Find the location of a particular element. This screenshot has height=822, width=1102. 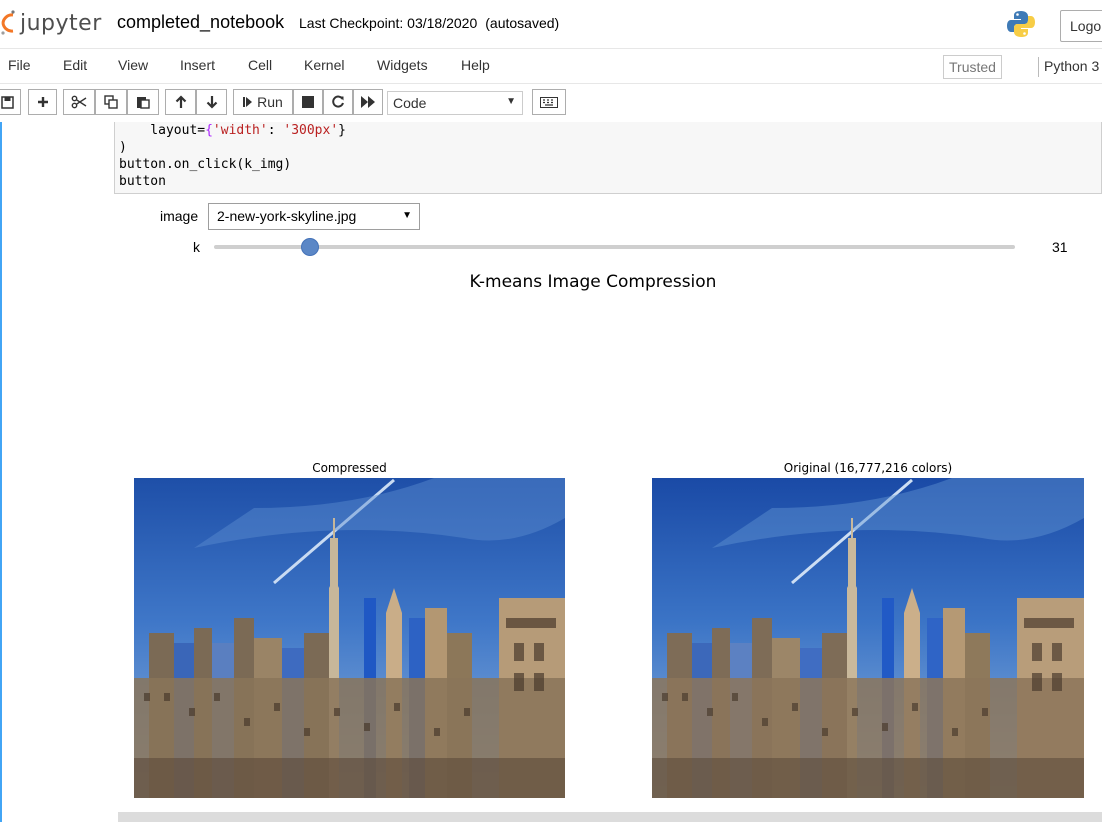

image-dropdown-label: image is located at coordinates (179, 216).